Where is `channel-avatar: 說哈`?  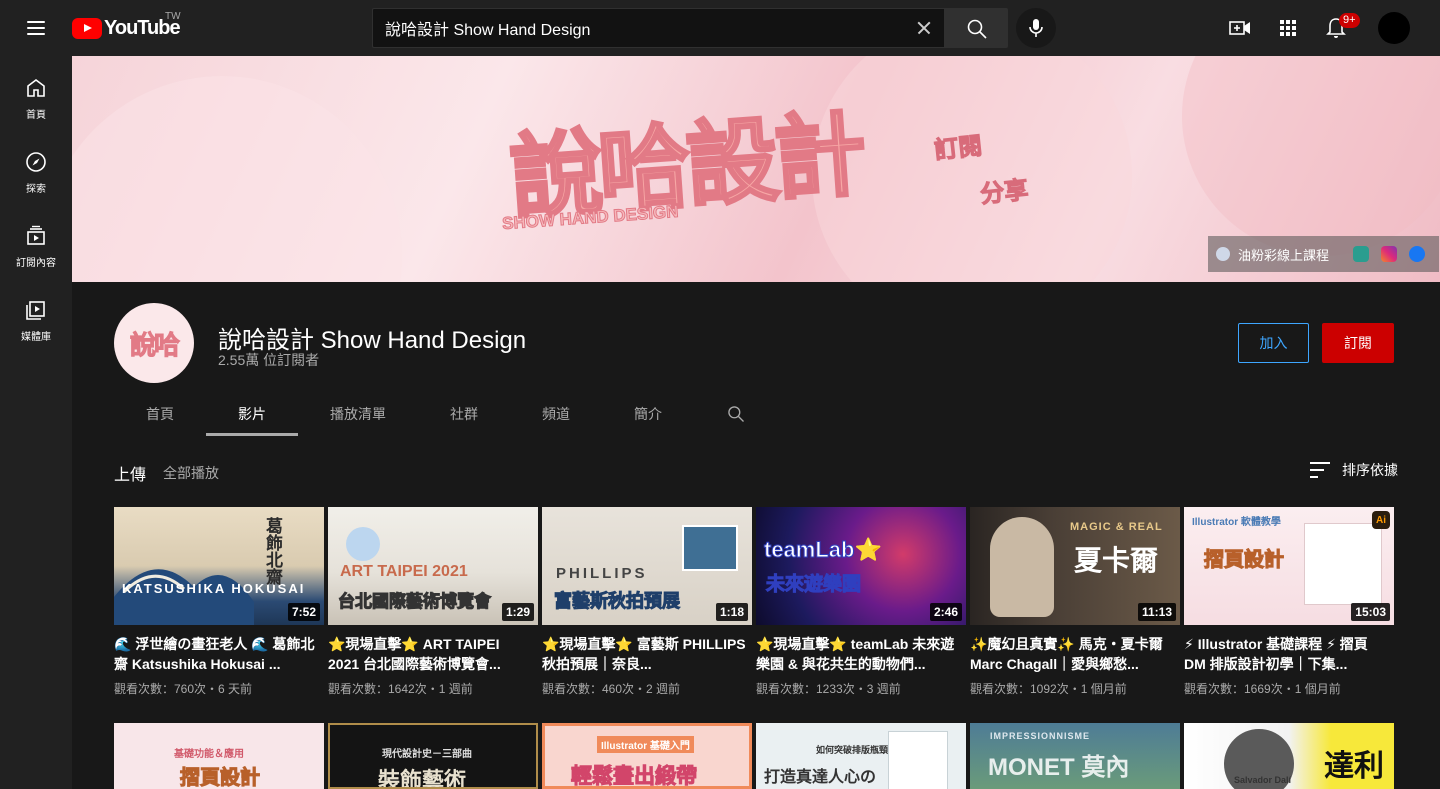 channel-avatar: 說哈 is located at coordinates (154, 343).